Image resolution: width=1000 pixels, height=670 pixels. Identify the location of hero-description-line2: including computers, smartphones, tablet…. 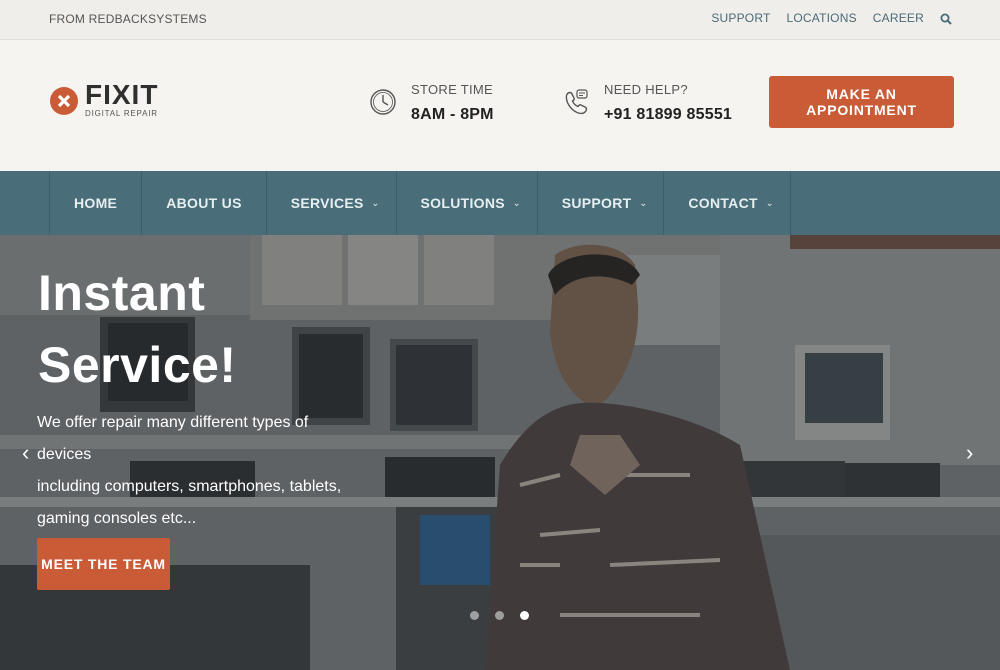
(189, 486).